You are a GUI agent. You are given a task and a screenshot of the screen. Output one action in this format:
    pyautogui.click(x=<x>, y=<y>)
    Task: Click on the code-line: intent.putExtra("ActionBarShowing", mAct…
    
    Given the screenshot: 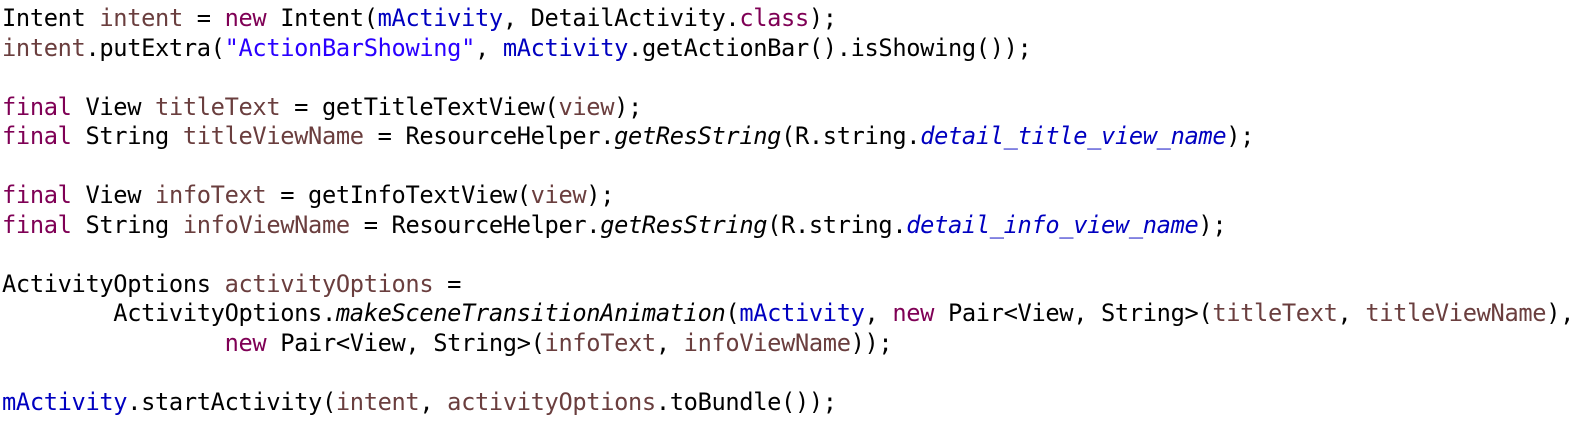 What is the action you would take?
    pyautogui.click(x=788, y=49)
    